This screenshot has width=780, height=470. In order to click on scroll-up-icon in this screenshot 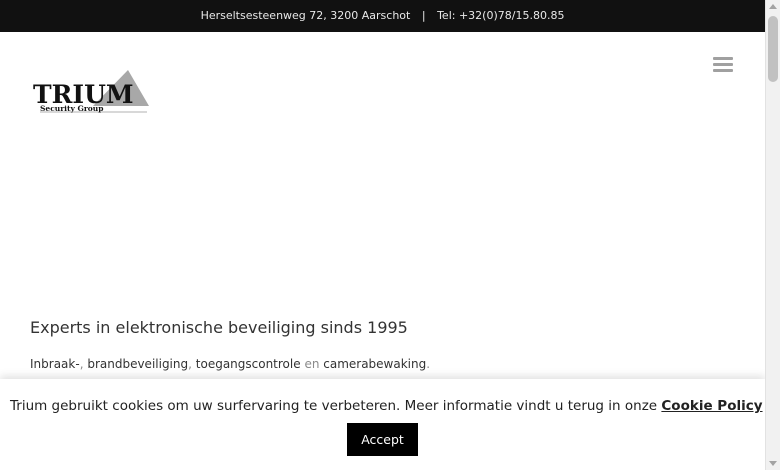, I will do `click(773, 6)`.